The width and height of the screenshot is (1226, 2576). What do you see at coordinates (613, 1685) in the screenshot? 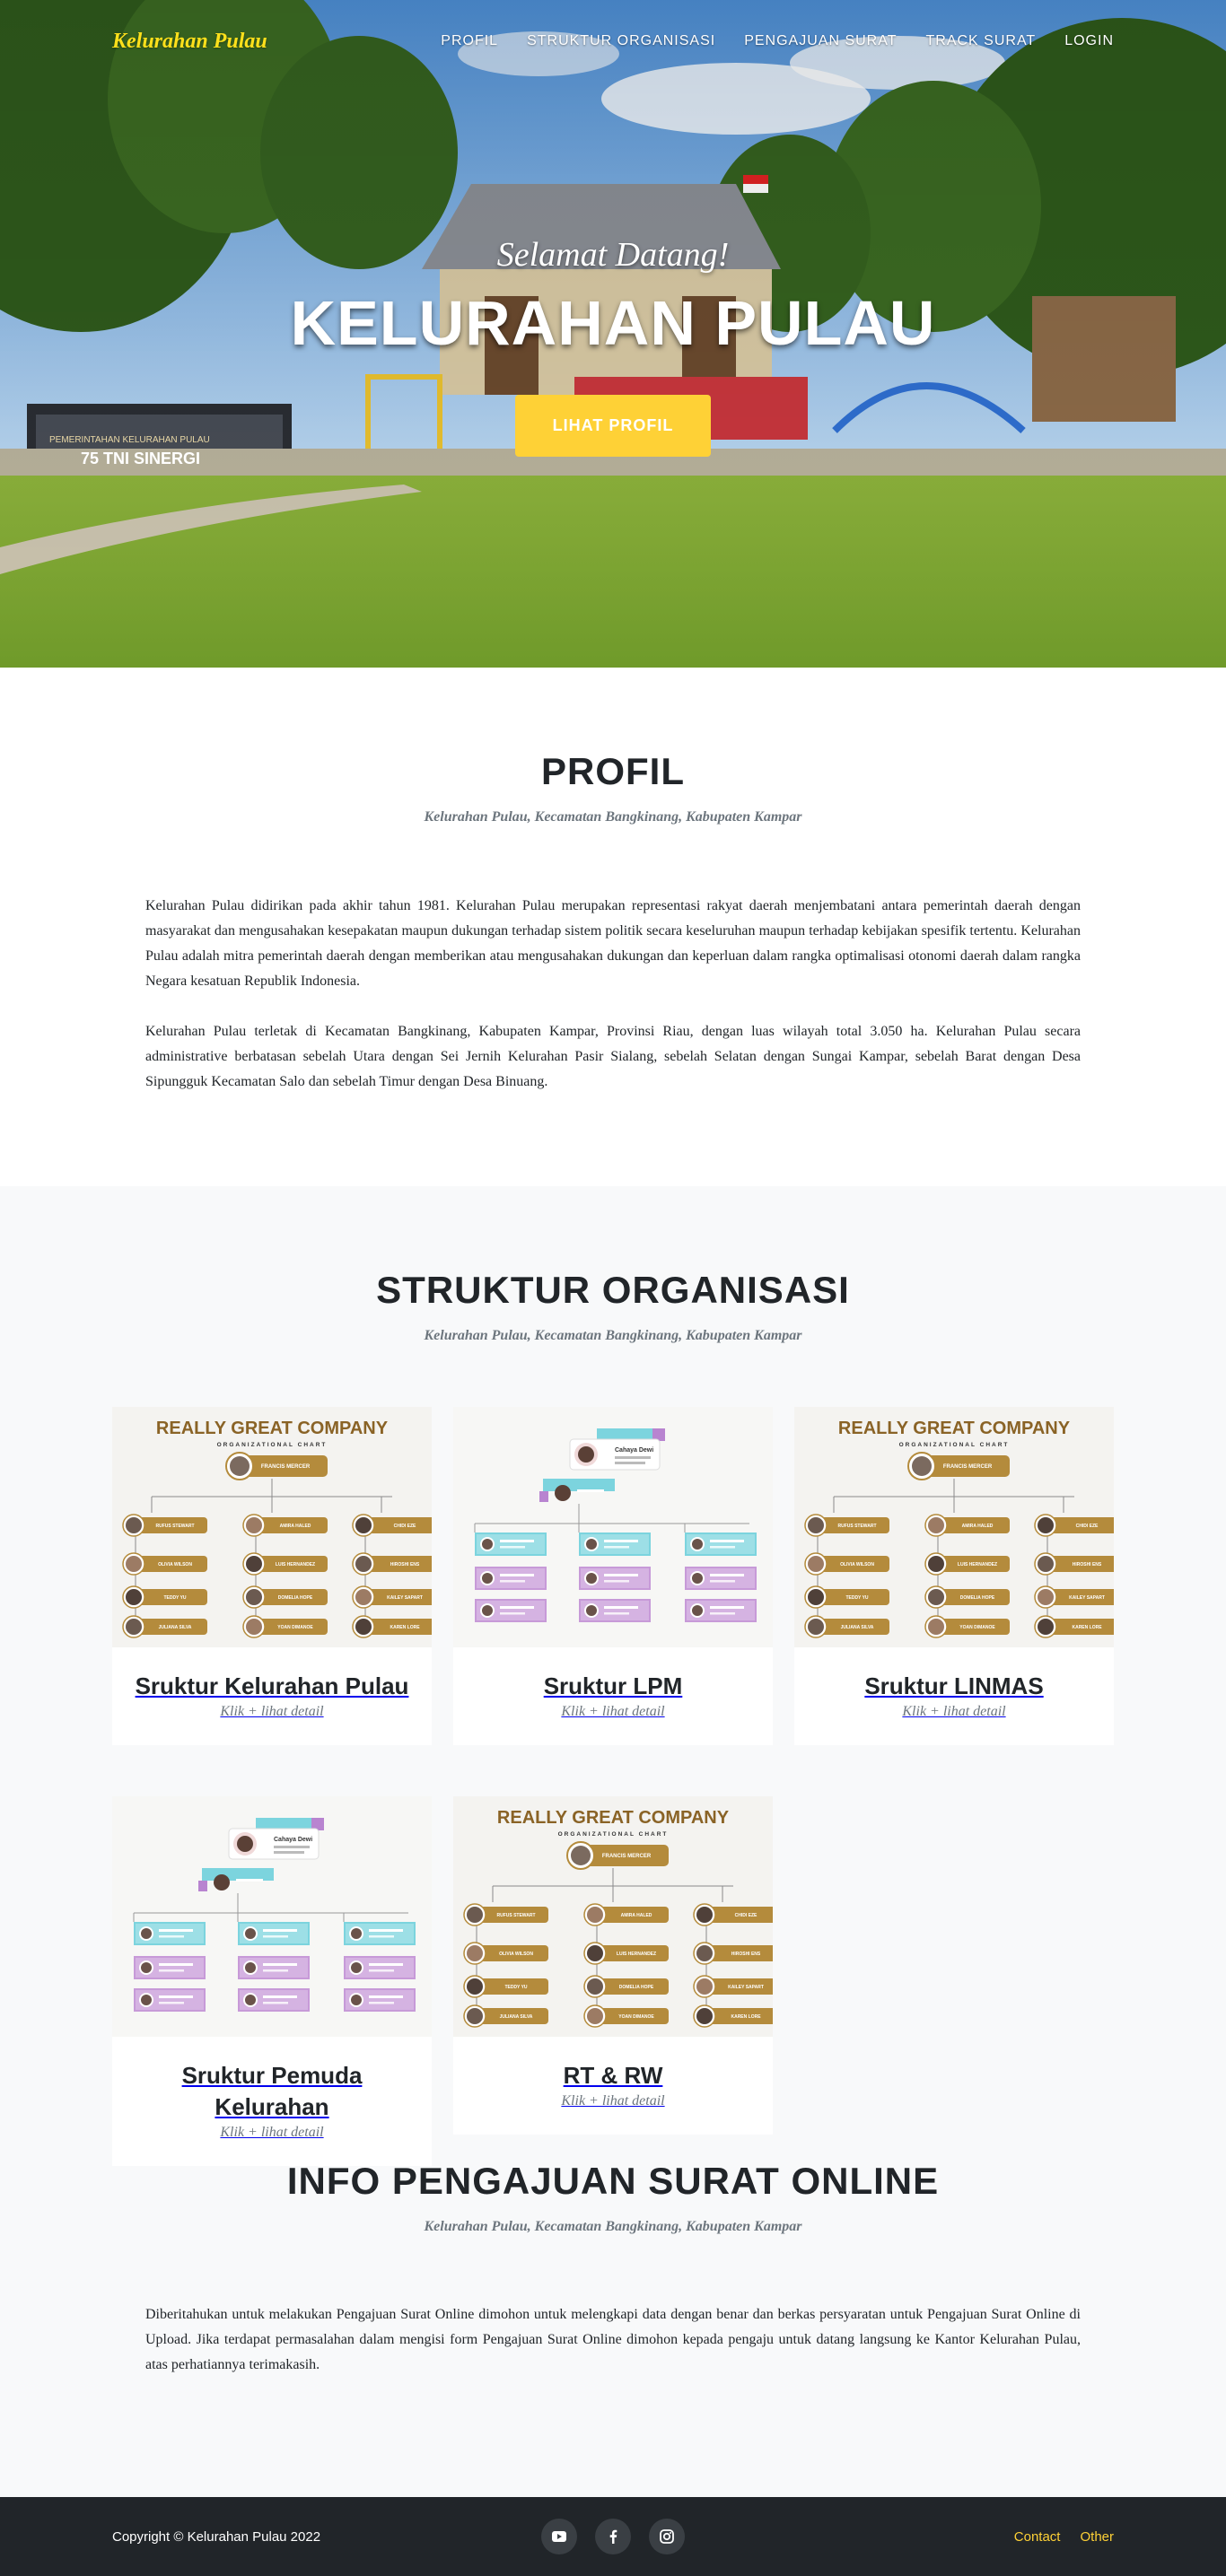
I see `card-title: Sruktur LPM` at bounding box center [613, 1685].